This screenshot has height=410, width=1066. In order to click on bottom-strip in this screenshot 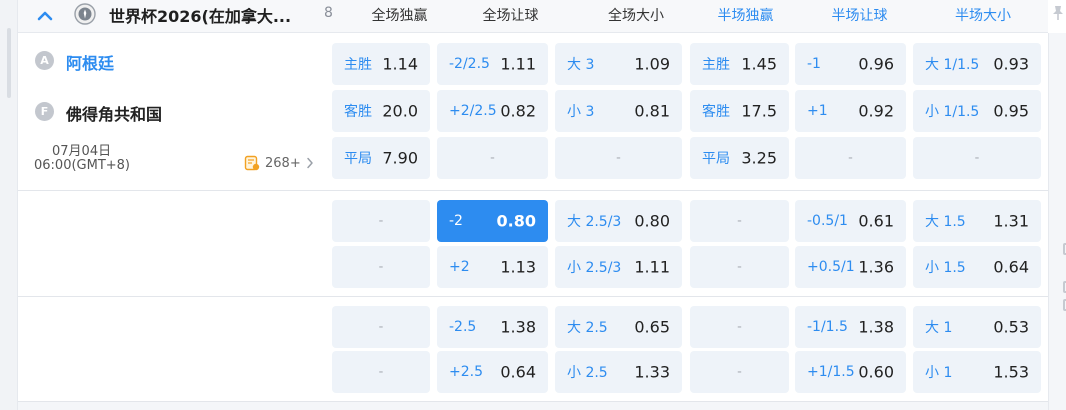, I will do `click(533, 405)`.